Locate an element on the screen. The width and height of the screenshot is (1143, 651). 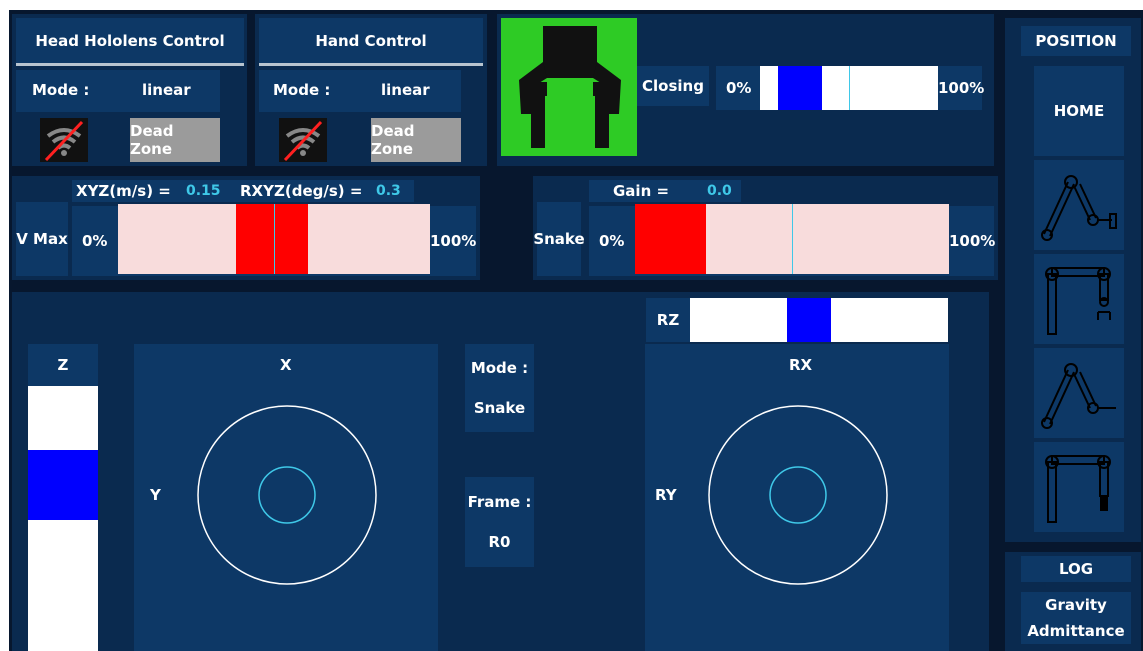
position-label: POSITION is located at coordinates (1076, 41).